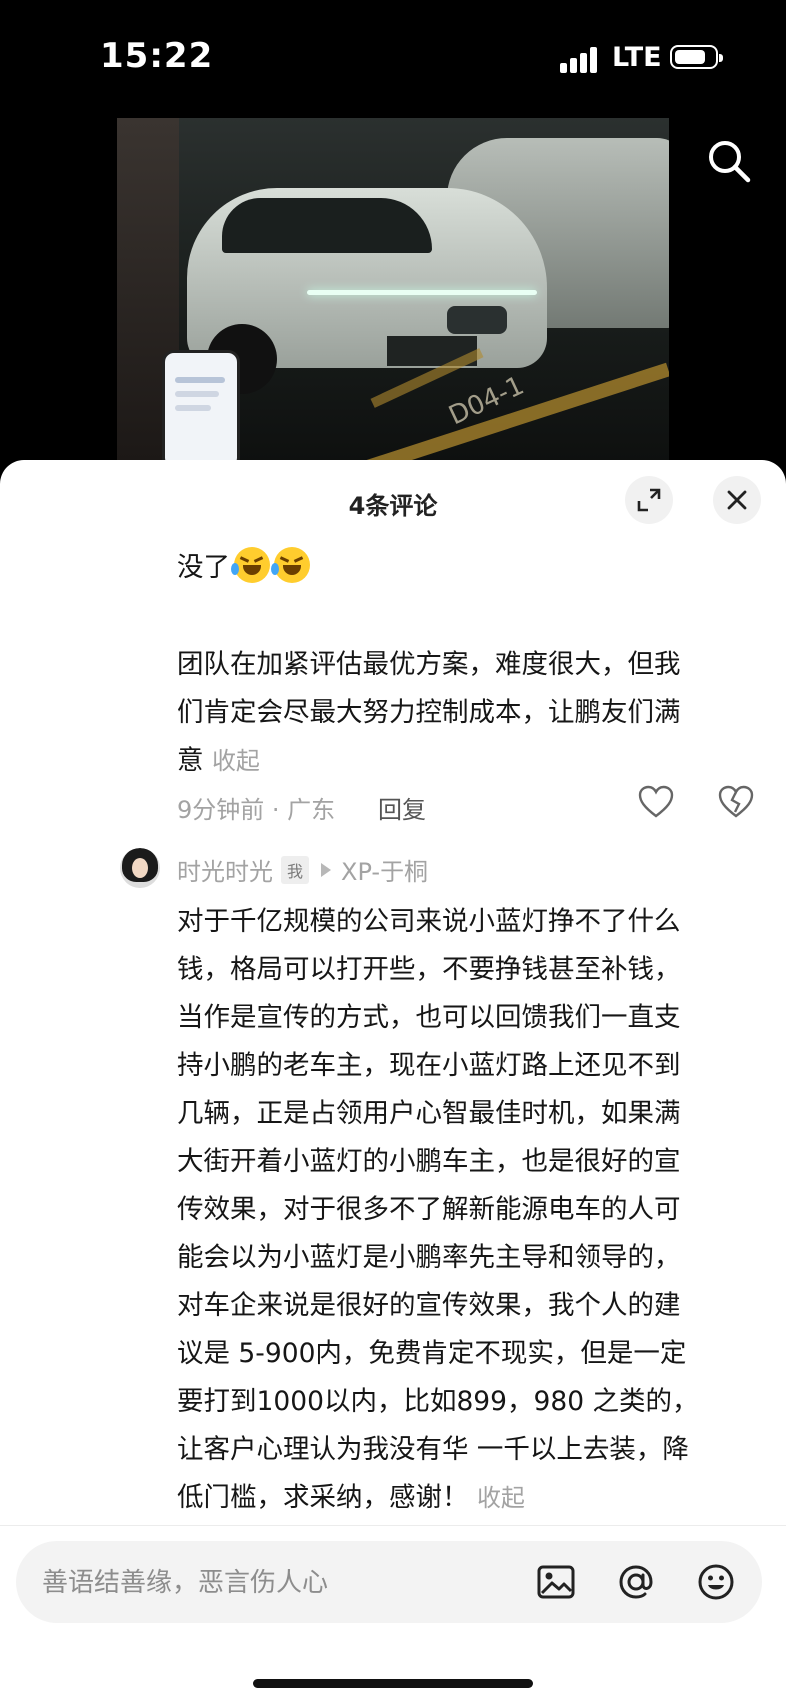 Image resolution: width=786 pixels, height=1705 pixels. Describe the element at coordinates (157, 56) in the screenshot. I see `status-time: 15:22` at that location.